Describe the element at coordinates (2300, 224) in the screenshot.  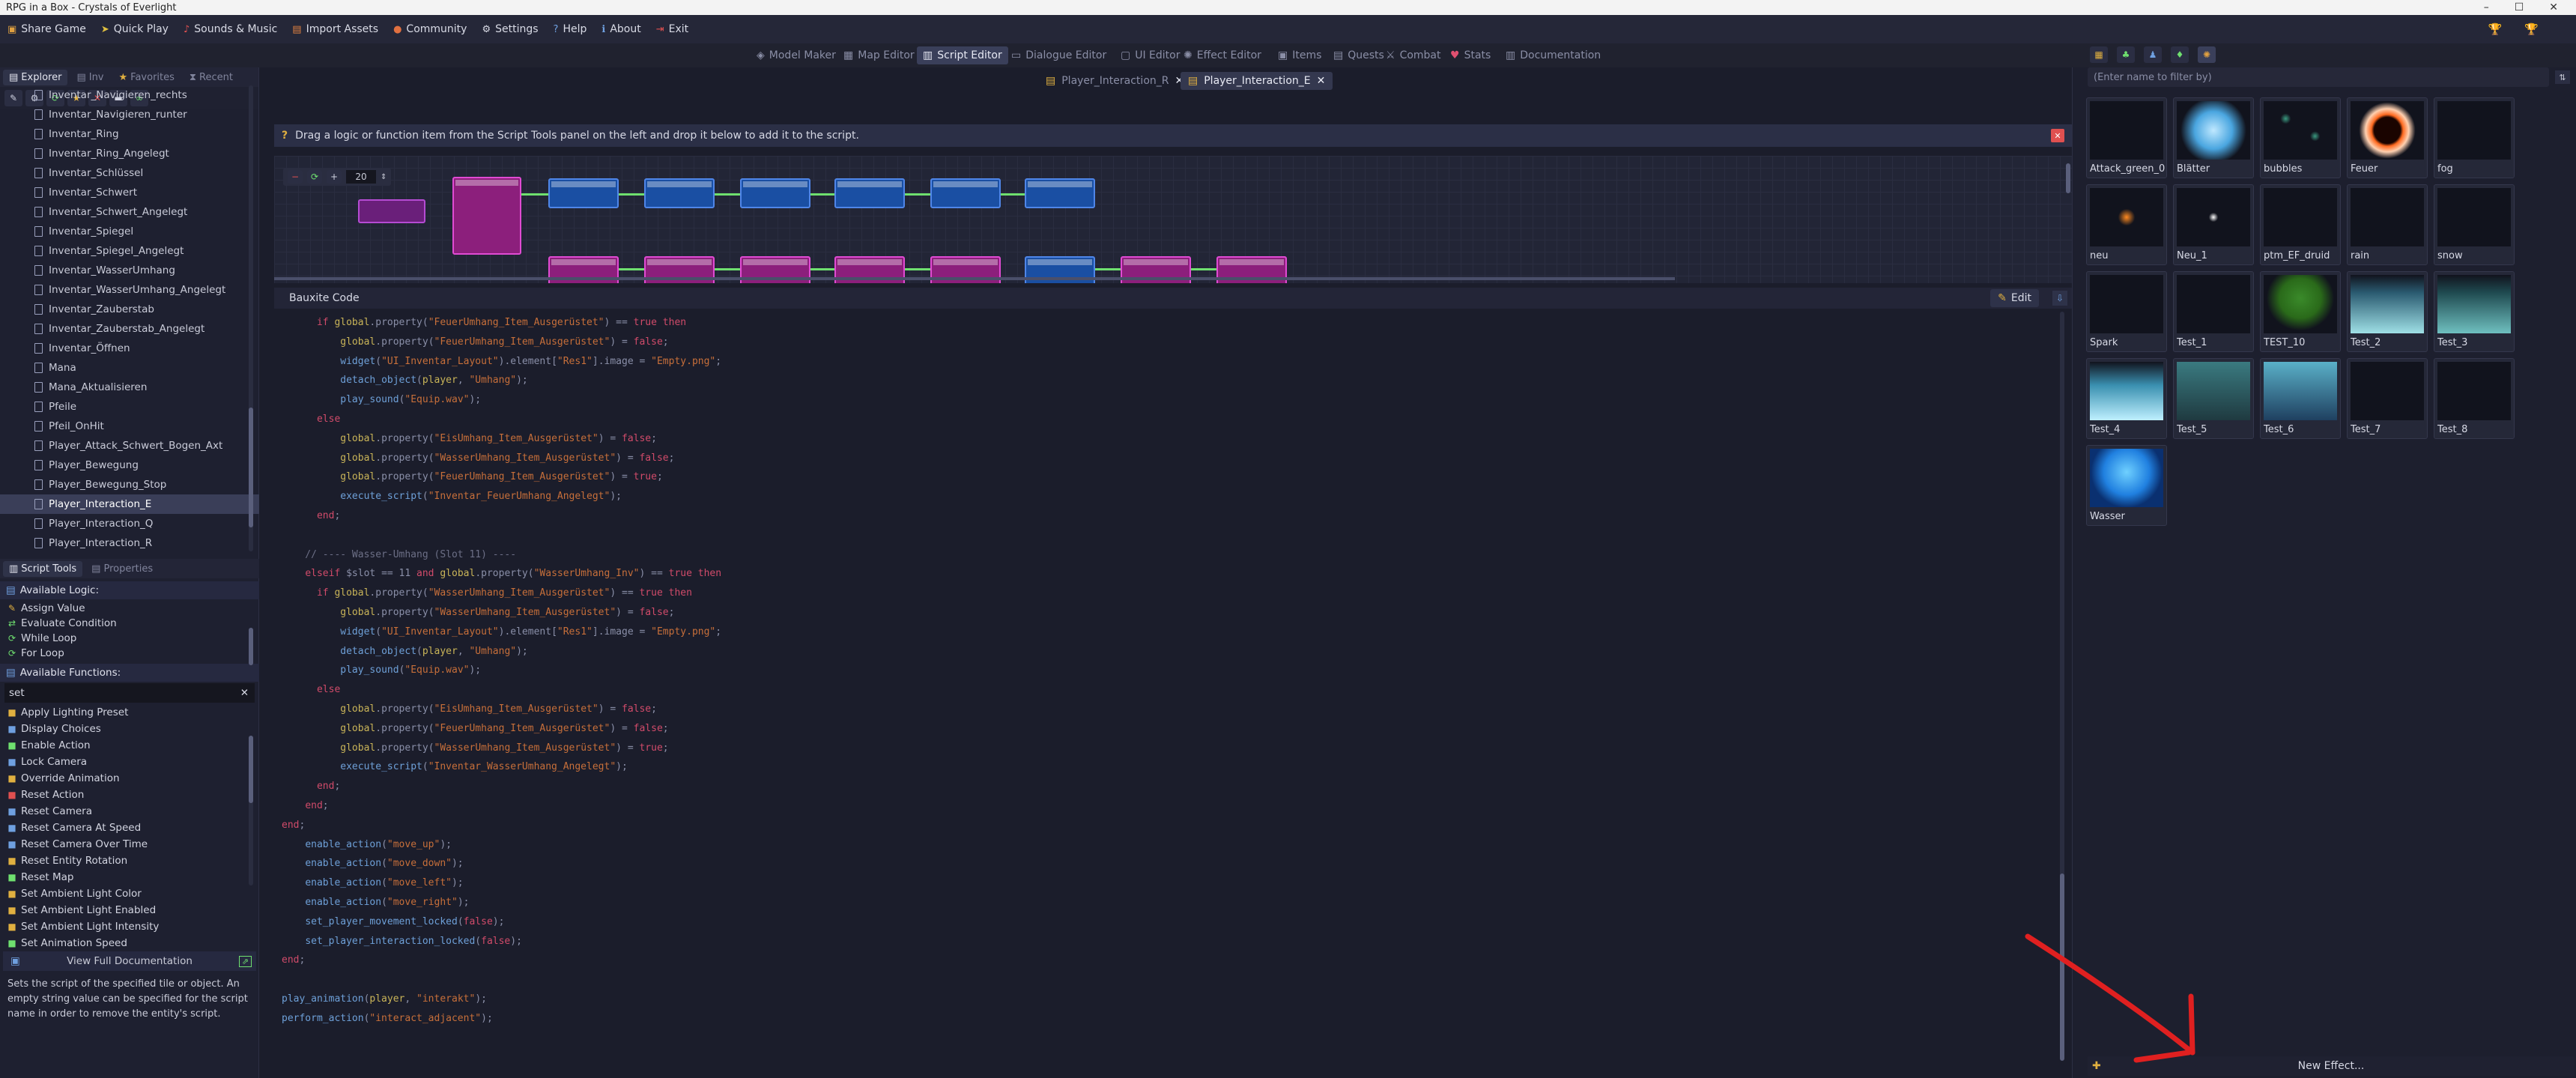
I see `effect-tile: ptm_EF_druid` at that location.